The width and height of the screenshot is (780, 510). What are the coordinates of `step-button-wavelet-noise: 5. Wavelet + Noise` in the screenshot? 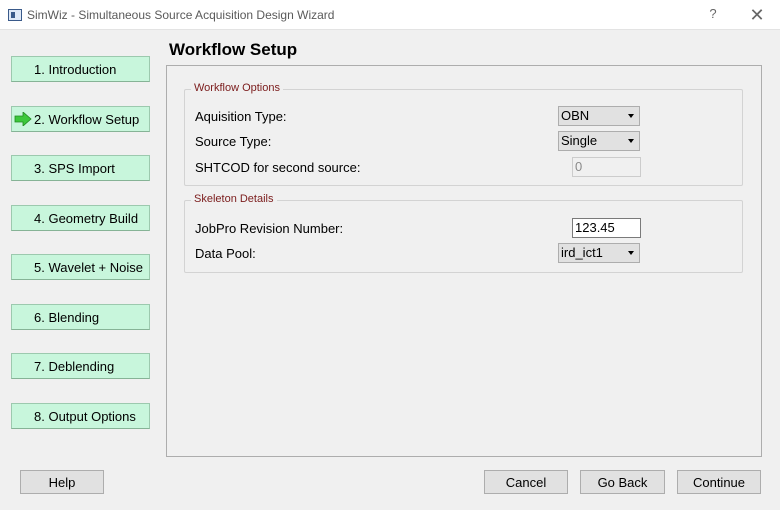 It's located at (80, 267).